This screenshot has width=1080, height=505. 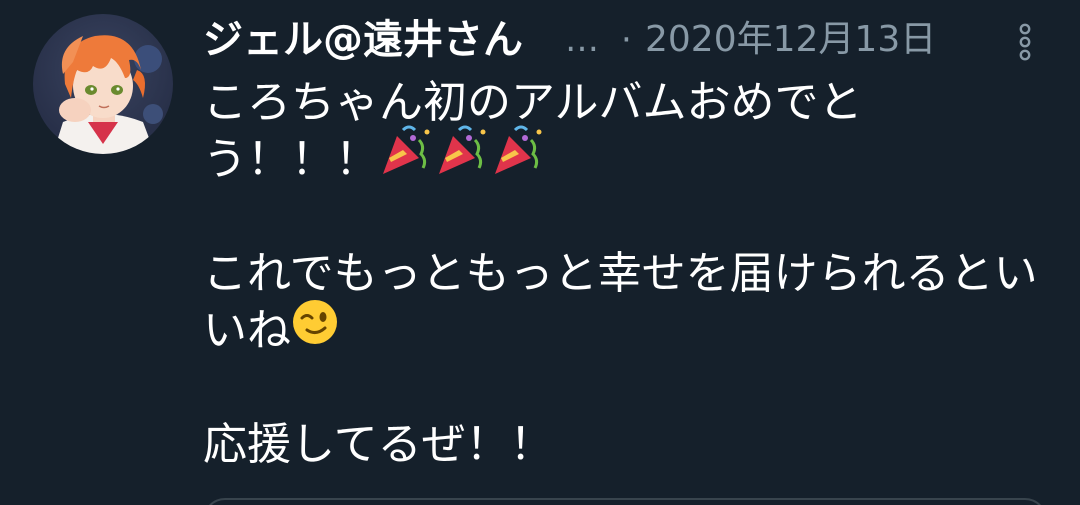 I want to click on tweet-line-with-emoji: いね, so click(x=623, y=329).